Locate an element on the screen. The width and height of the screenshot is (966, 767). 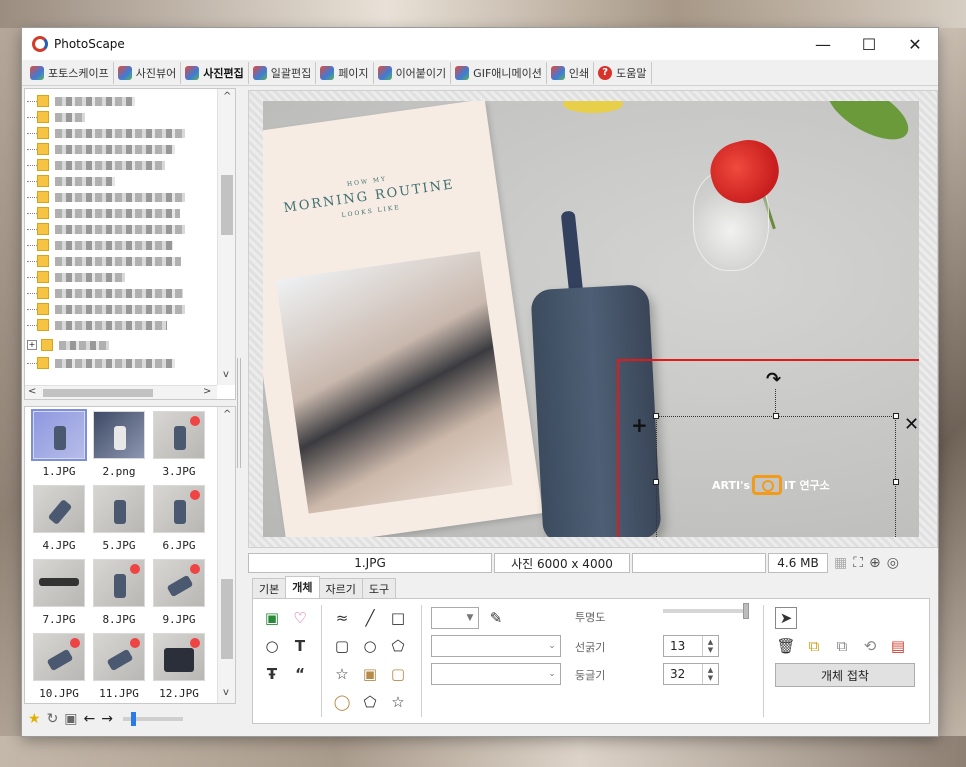
tab-editor: 사진편집 is located at coordinates (215, 72).